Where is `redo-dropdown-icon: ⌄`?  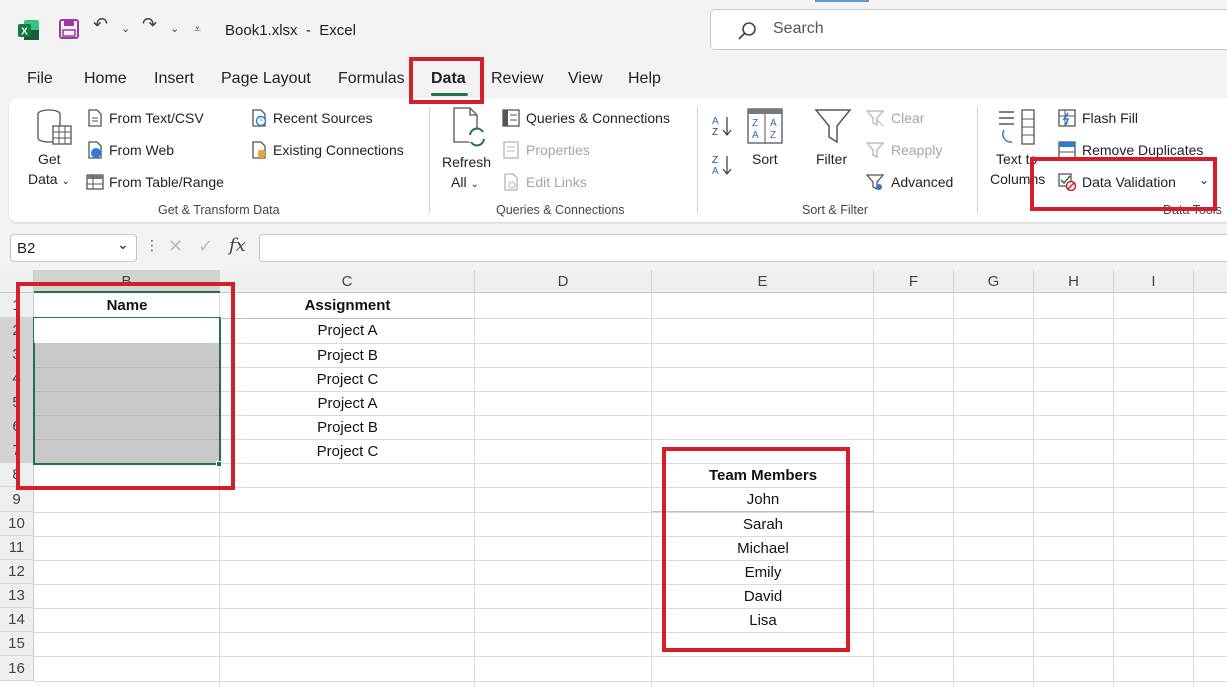 redo-dropdown-icon: ⌄ is located at coordinates (174, 28).